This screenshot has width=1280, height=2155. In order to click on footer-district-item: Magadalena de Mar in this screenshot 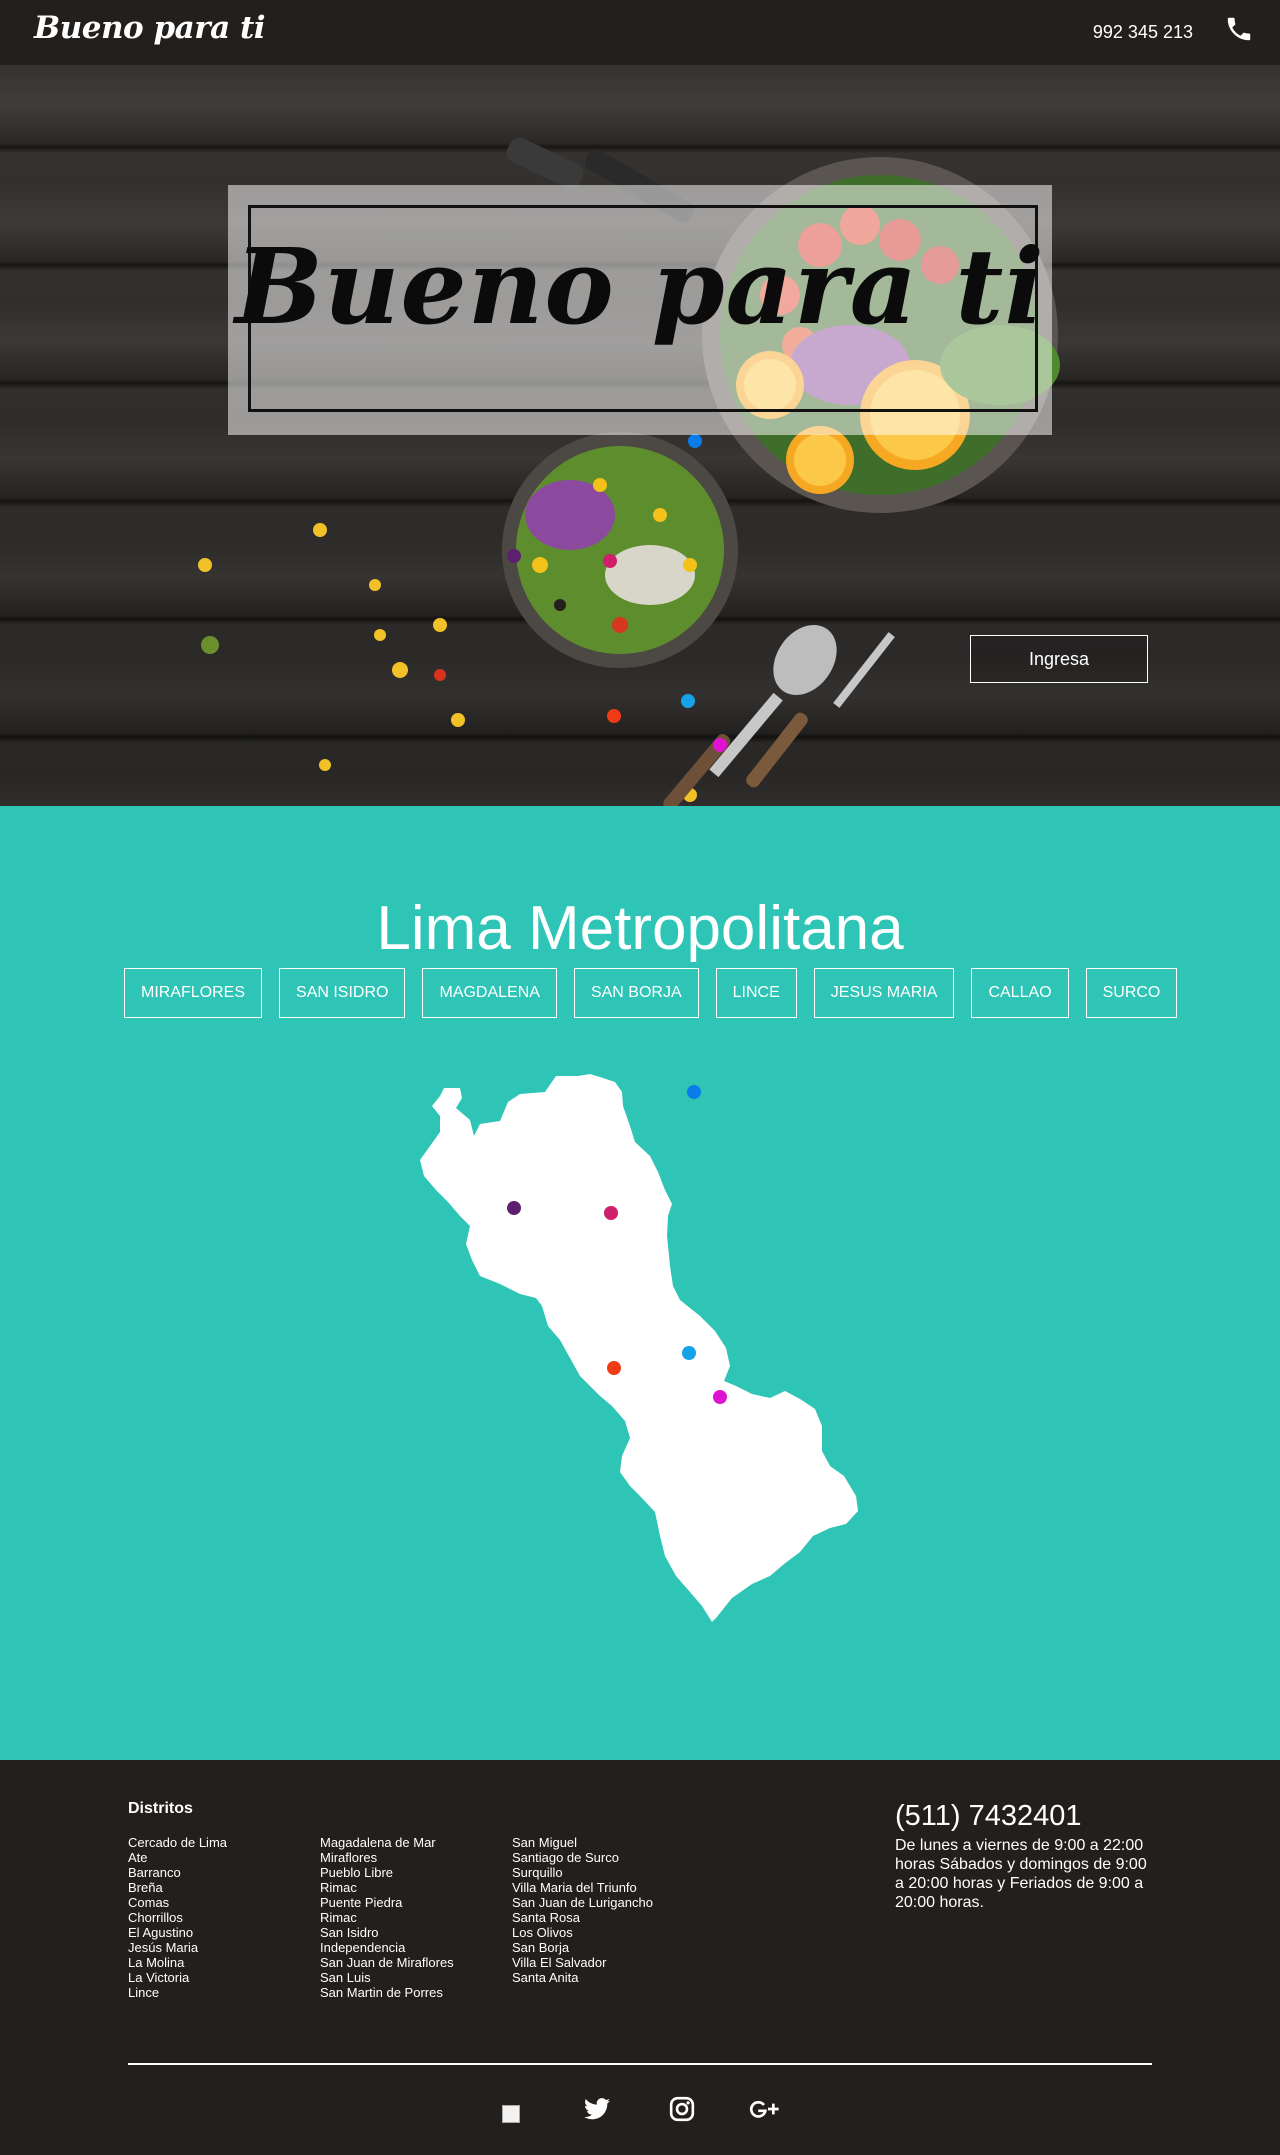, I will do `click(378, 1842)`.